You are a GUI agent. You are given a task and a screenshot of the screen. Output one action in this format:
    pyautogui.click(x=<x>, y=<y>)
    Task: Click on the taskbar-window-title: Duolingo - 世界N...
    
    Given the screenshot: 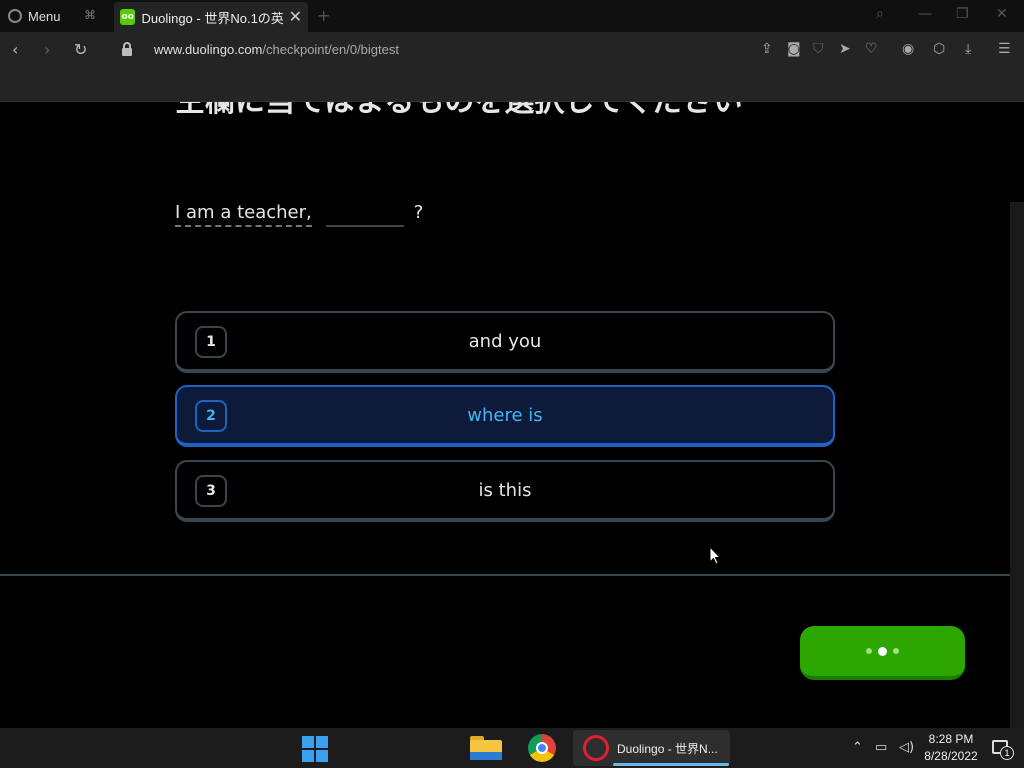 What is the action you would take?
    pyautogui.click(x=667, y=748)
    